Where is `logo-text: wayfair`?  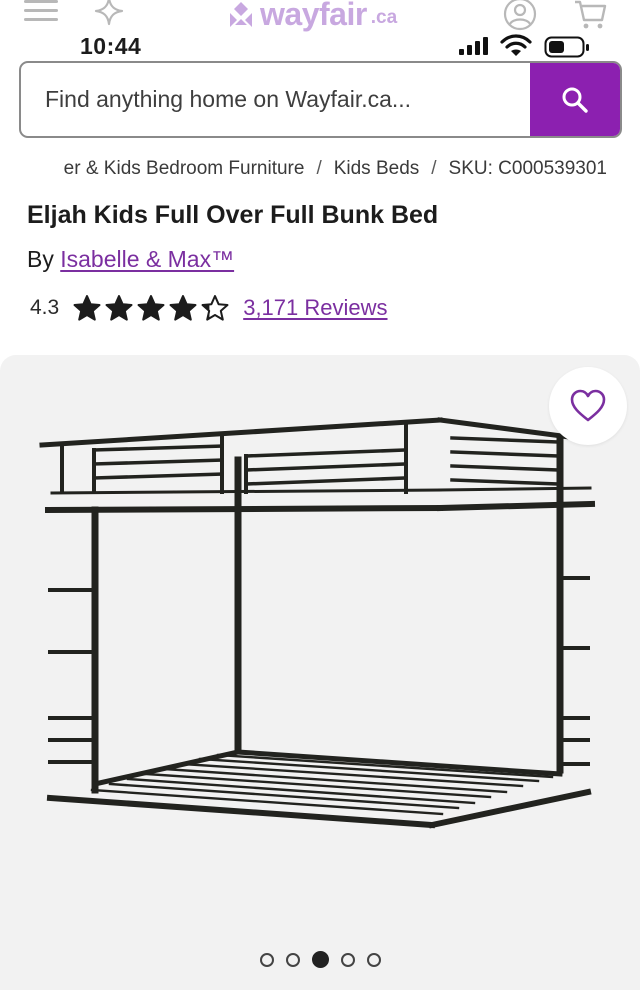
logo-text: wayfair is located at coordinates (313, 16).